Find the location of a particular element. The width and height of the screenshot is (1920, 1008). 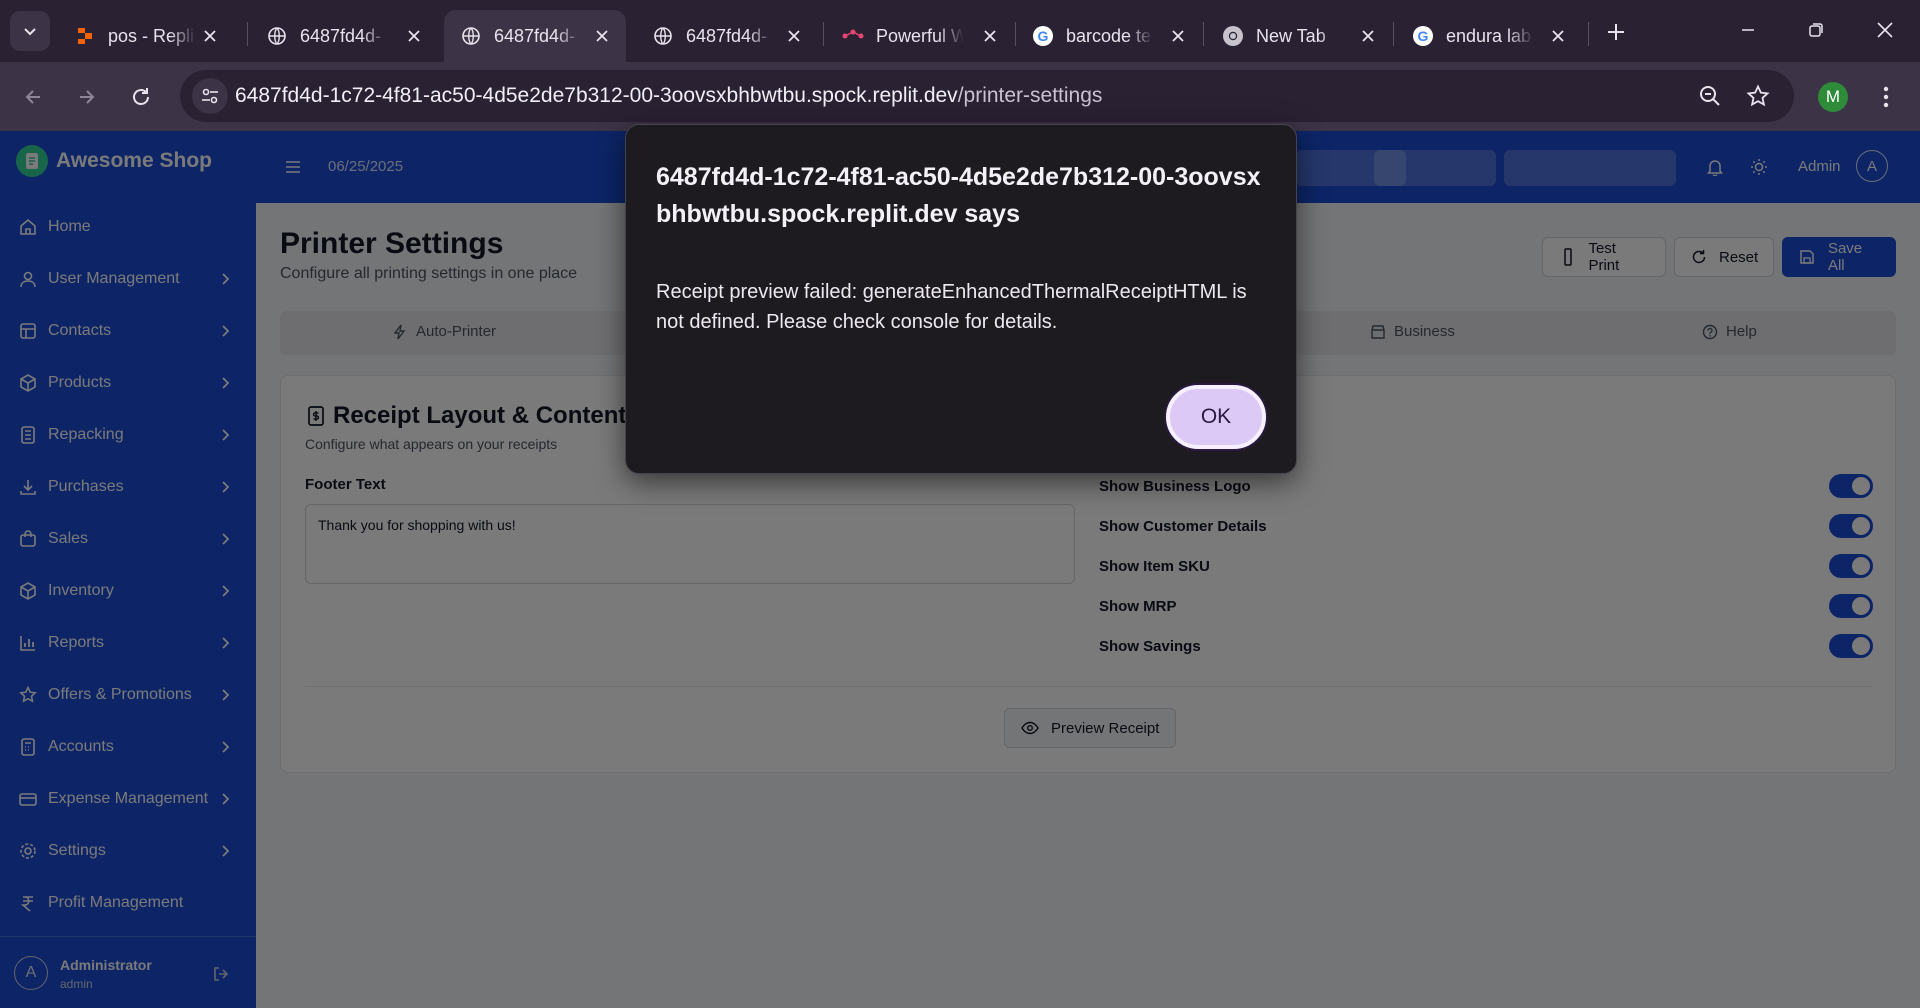

reset-button: Reset is located at coordinates (1724, 257).